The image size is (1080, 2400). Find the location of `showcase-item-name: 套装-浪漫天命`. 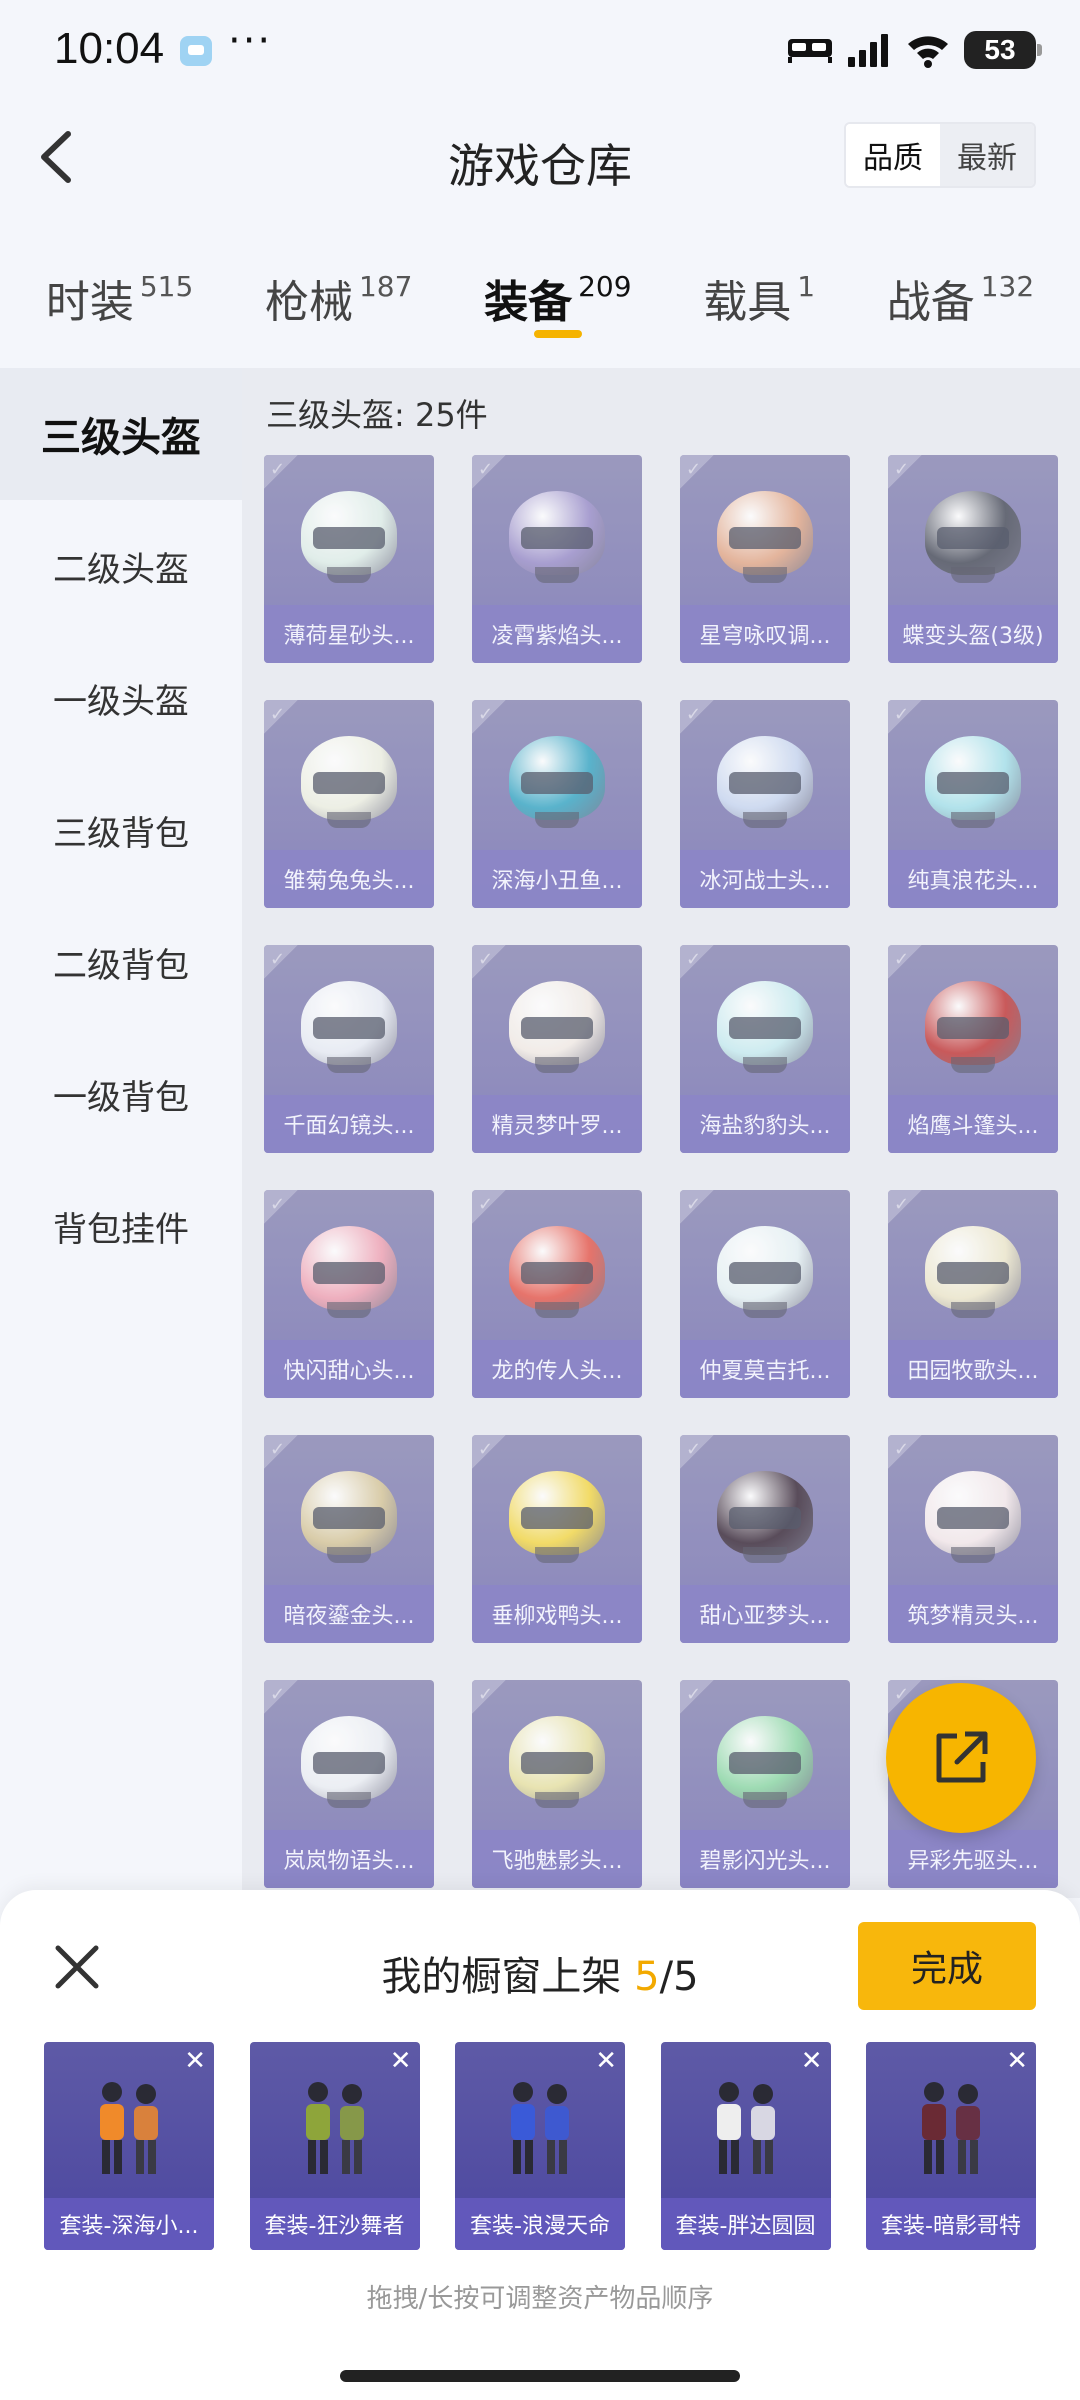

showcase-item-name: 套装-浪漫天命 is located at coordinates (540, 2224).